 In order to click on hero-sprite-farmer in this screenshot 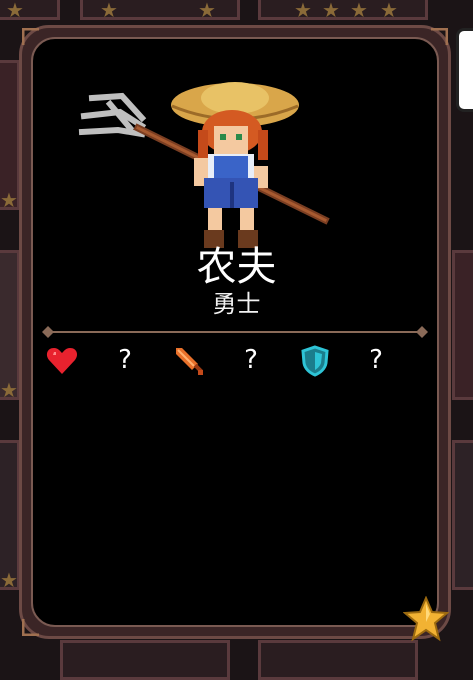, I will do `click(204, 165)`.